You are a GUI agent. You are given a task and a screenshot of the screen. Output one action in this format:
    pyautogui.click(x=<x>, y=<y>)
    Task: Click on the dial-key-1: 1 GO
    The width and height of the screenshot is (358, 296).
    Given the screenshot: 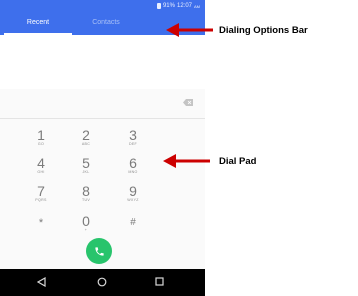 What is the action you would take?
    pyautogui.click(x=41, y=137)
    